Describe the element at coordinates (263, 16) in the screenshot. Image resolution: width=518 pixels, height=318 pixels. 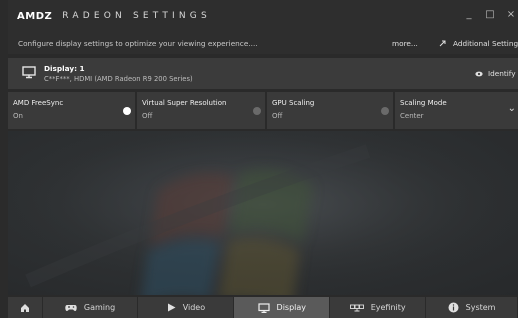
I see `title-bar: AMDZ RADEON SETTINGS _ □ ×` at that location.